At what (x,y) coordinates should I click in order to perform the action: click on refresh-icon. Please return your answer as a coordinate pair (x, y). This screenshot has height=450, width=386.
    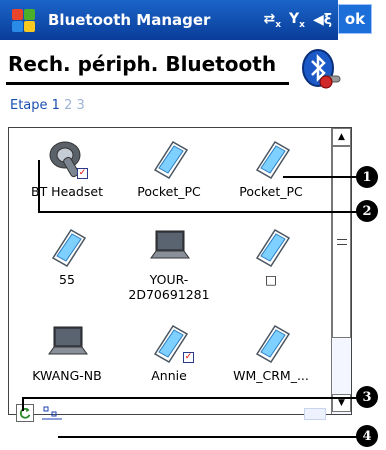
    Looking at the image, I should click on (25, 413).